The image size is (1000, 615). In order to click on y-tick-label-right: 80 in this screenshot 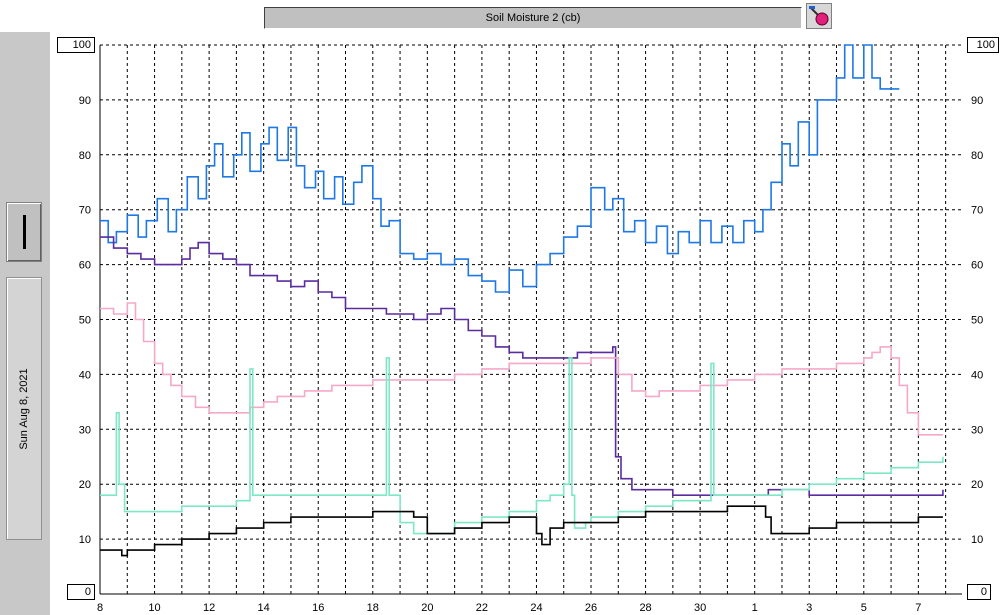, I will do `click(977, 156)`.